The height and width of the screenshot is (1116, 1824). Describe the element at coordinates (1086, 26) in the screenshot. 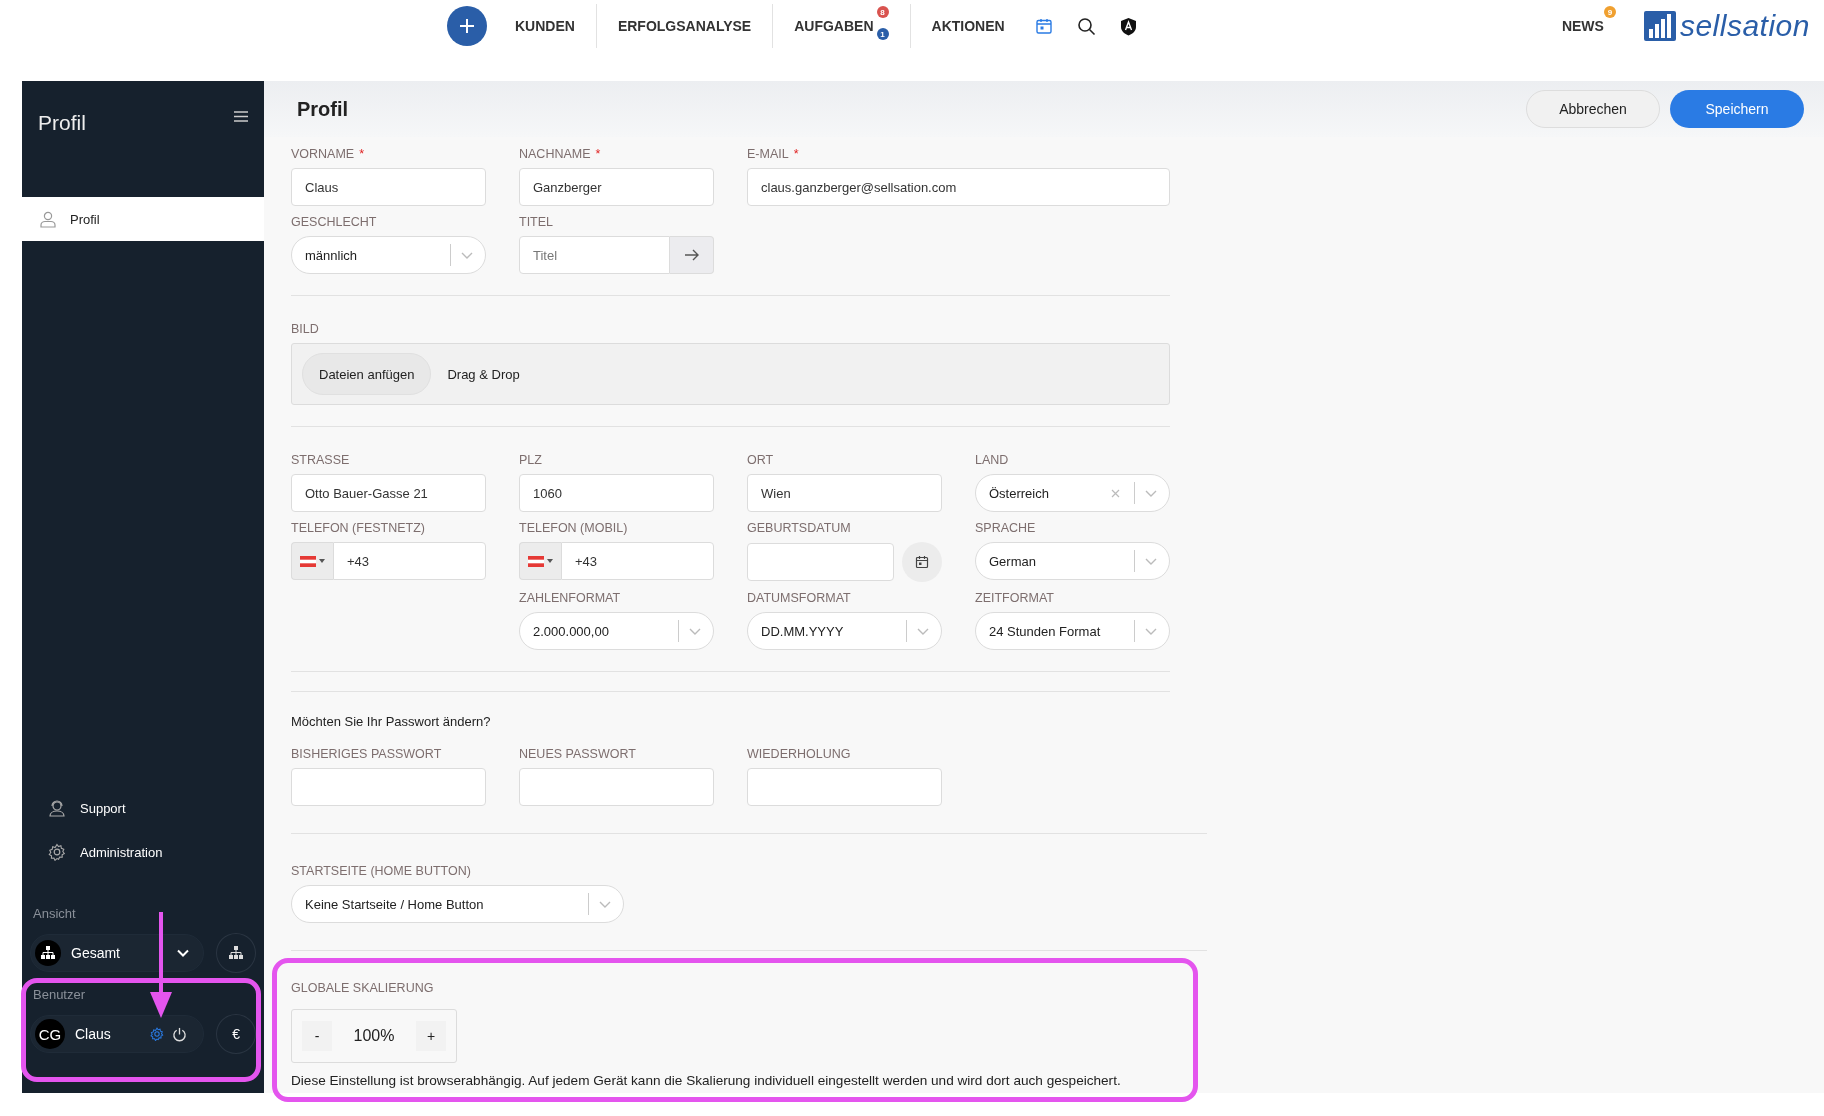

I see `search-icon` at that location.